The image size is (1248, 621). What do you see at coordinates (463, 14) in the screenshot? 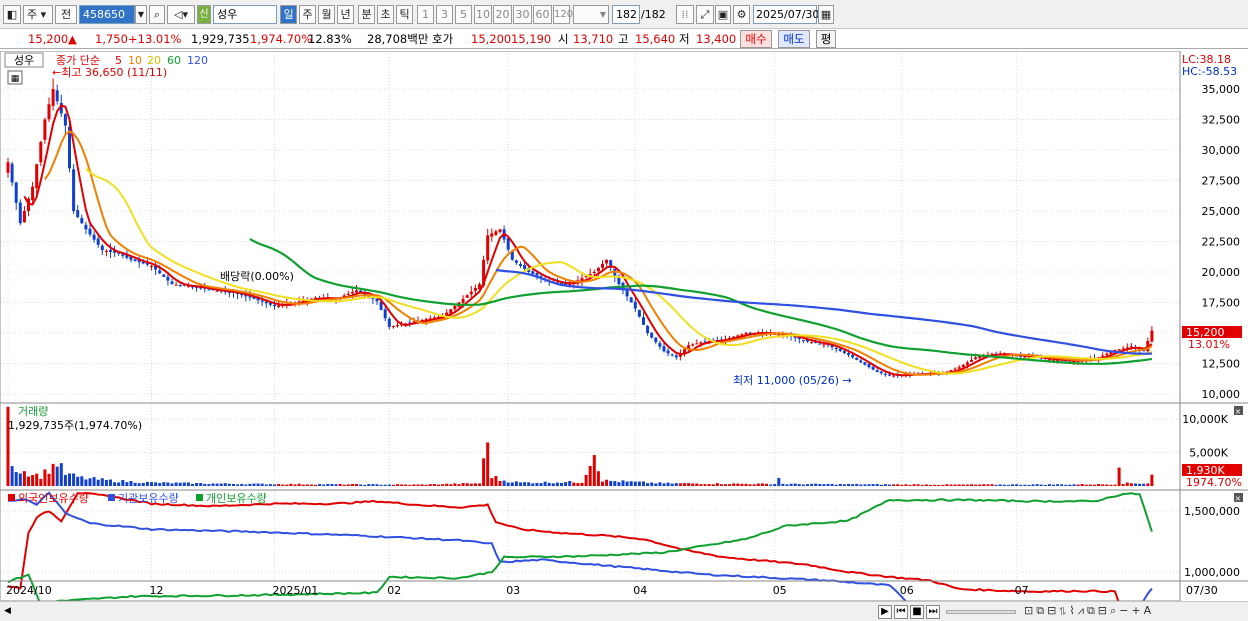
I see `interval-5-button: 5` at bounding box center [463, 14].